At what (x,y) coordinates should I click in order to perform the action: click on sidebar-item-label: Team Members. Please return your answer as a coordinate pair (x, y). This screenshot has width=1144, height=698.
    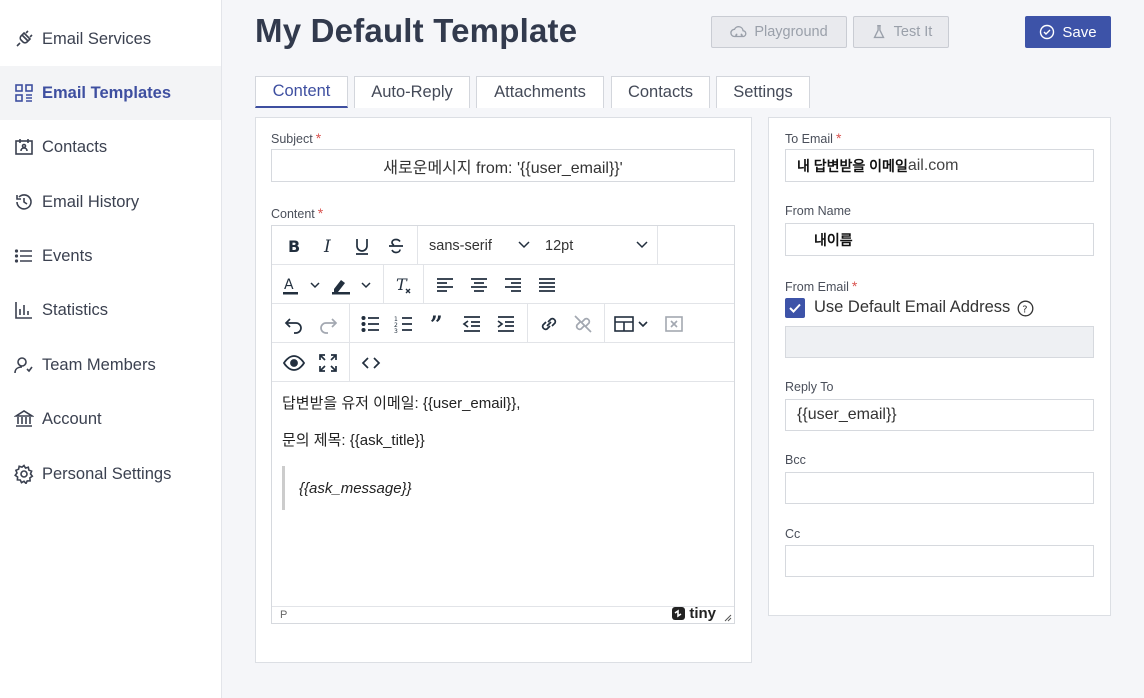
    Looking at the image, I should click on (99, 364).